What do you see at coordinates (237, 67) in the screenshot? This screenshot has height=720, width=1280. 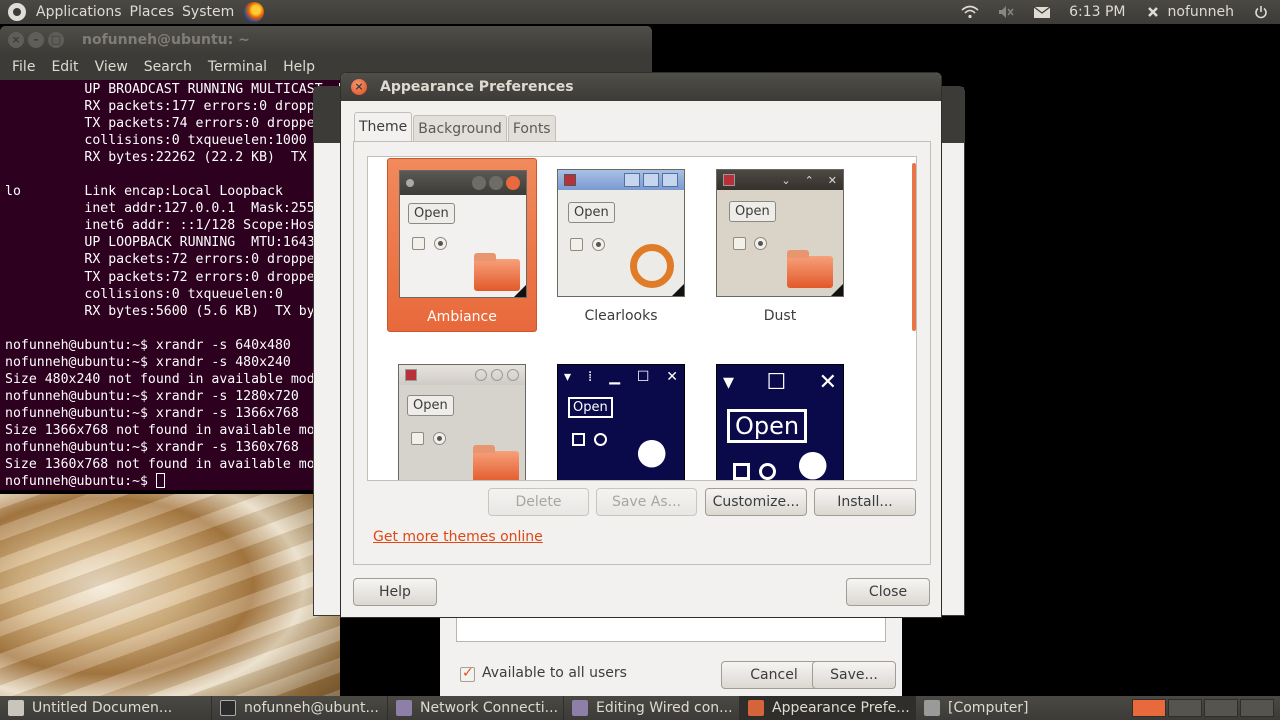 I see `menu-terminal: Terminal` at bounding box center [237, 67].